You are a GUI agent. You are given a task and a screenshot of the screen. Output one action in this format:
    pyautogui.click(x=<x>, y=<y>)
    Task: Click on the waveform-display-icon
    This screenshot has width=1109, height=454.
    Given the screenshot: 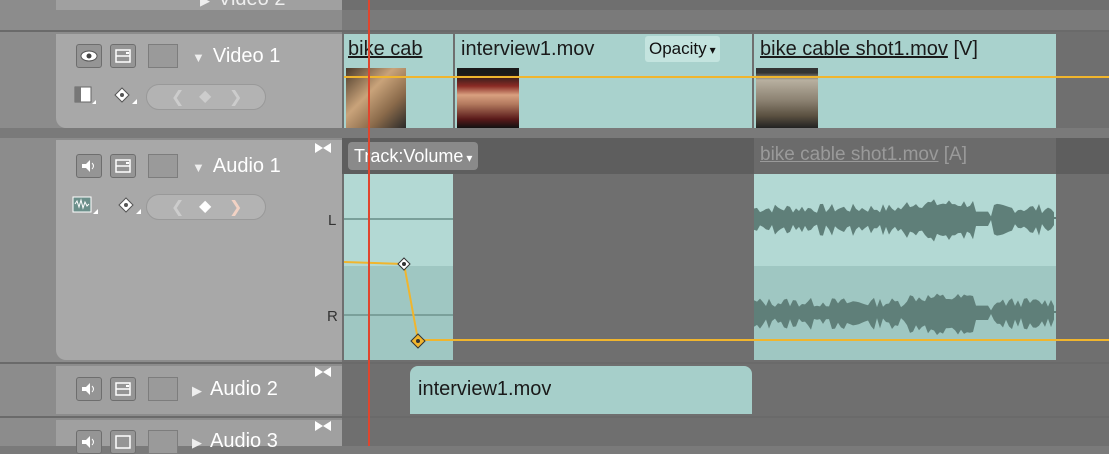 What is the action you would take?
    pyautogui.click(x=85, y=206)
    